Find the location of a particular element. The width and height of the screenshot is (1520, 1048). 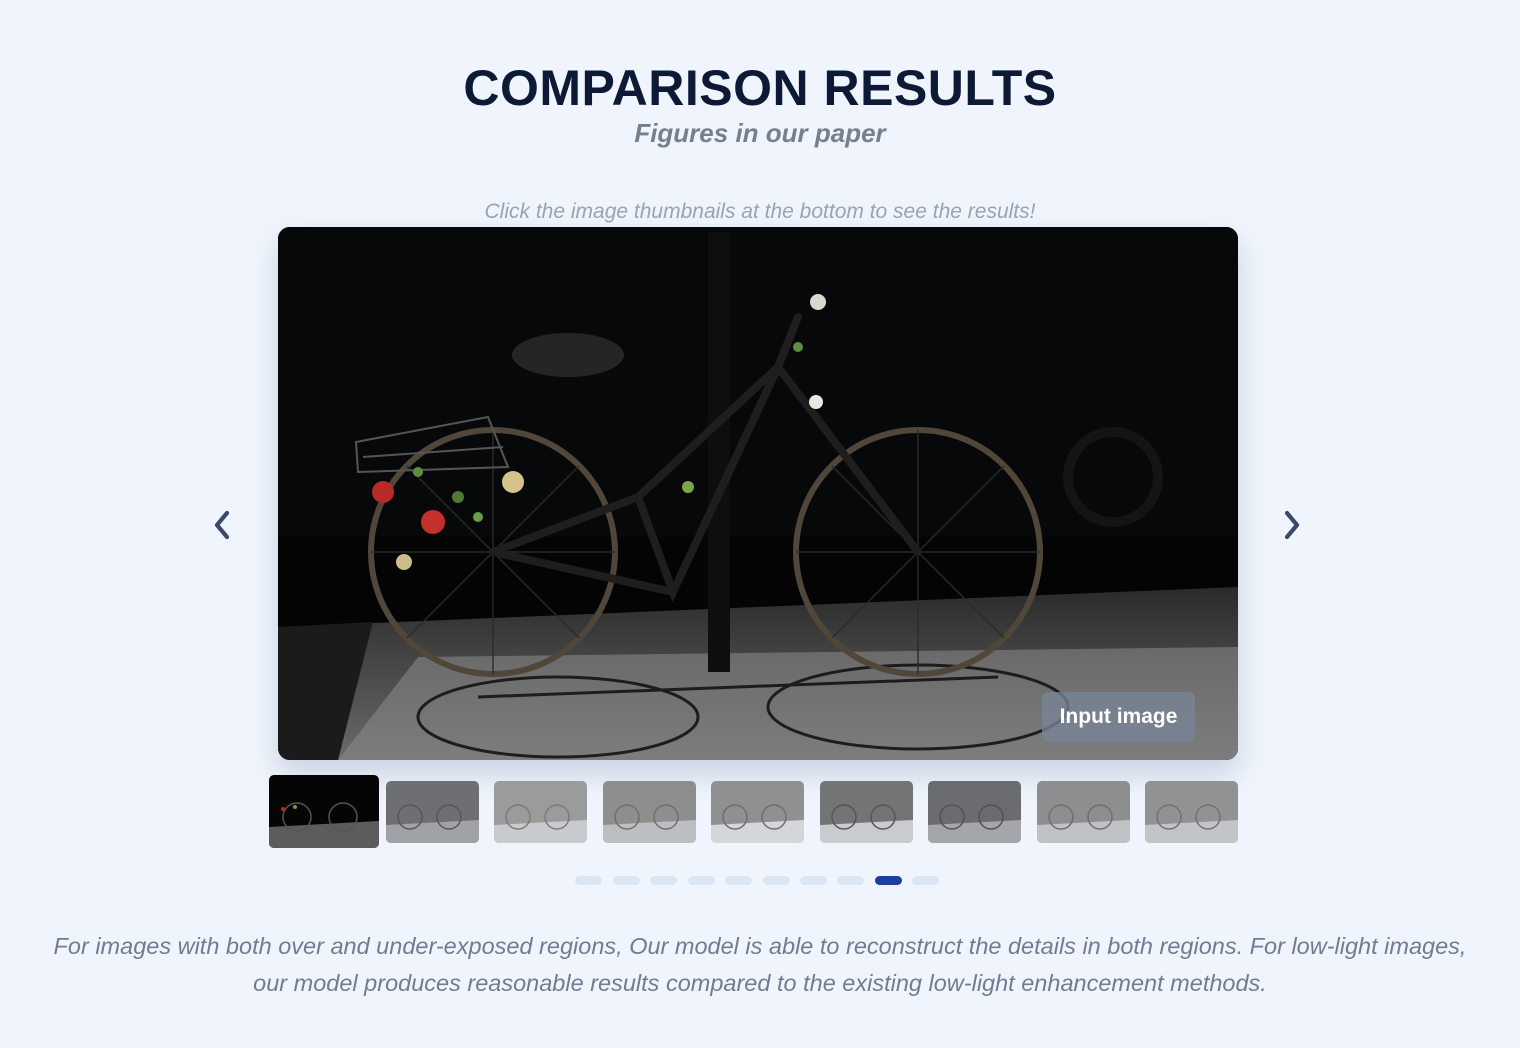

thumbnail-strip is located at coordinates (754, 812).